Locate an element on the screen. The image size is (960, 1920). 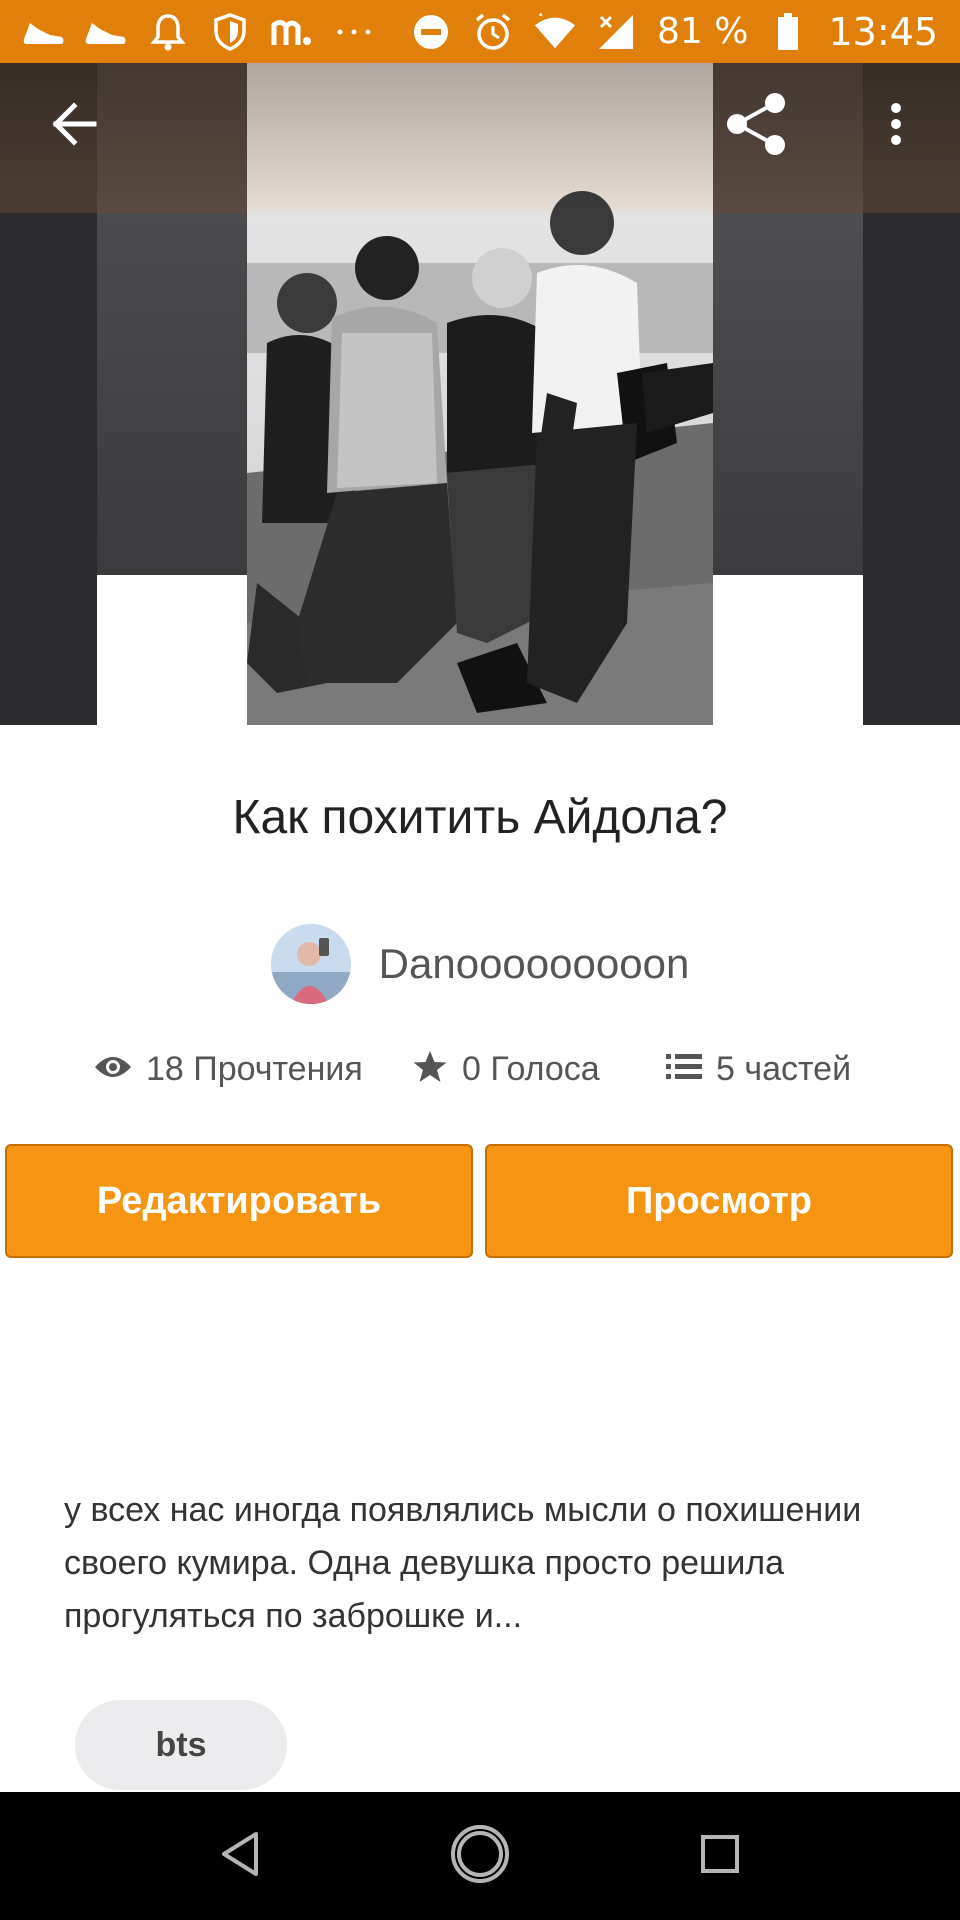
signal-icon is located at coordinates (617, 32).